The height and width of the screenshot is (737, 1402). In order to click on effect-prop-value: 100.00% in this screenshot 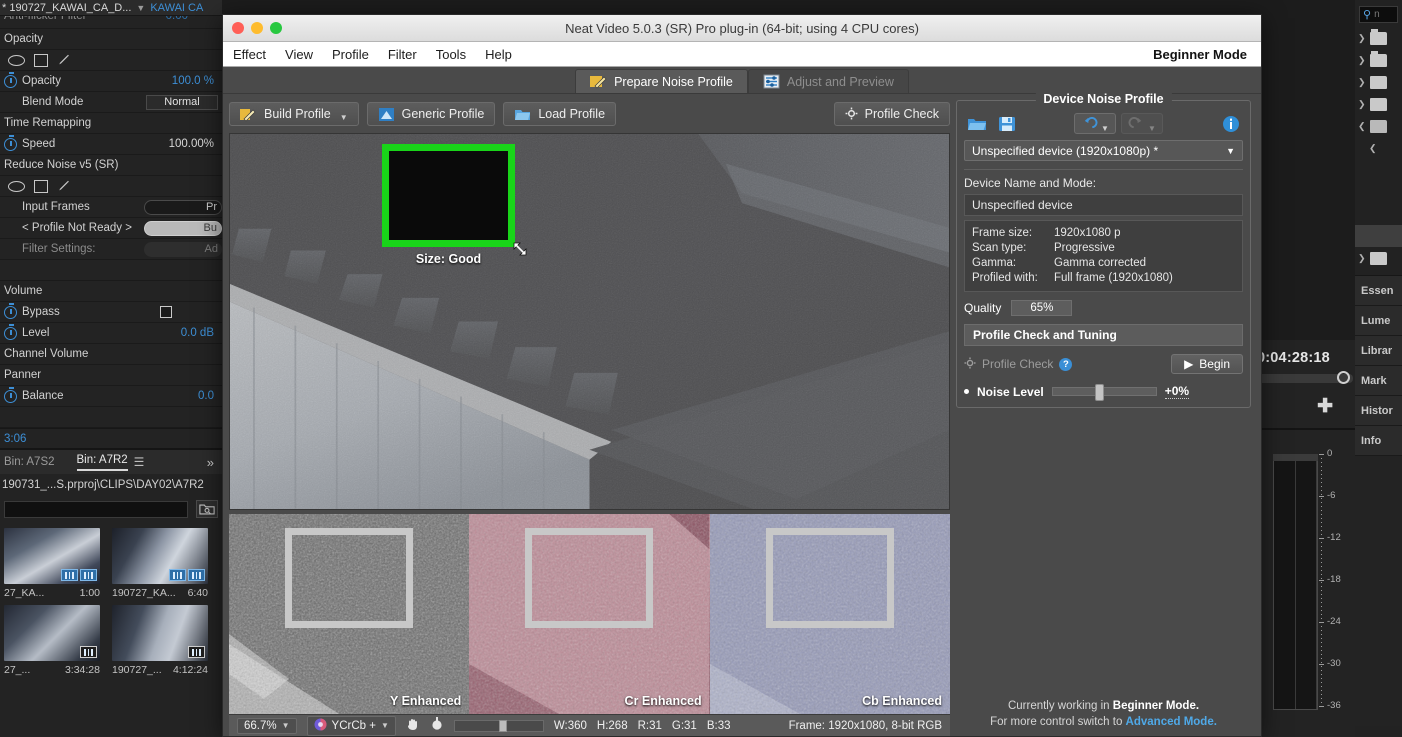, I will do `click(195, 144)`.